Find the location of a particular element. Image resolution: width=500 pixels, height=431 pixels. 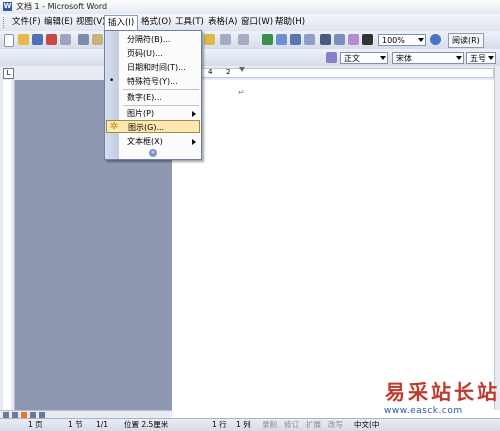

status-position: 位置 2.5厘米 is located at coordinates (146, 424).